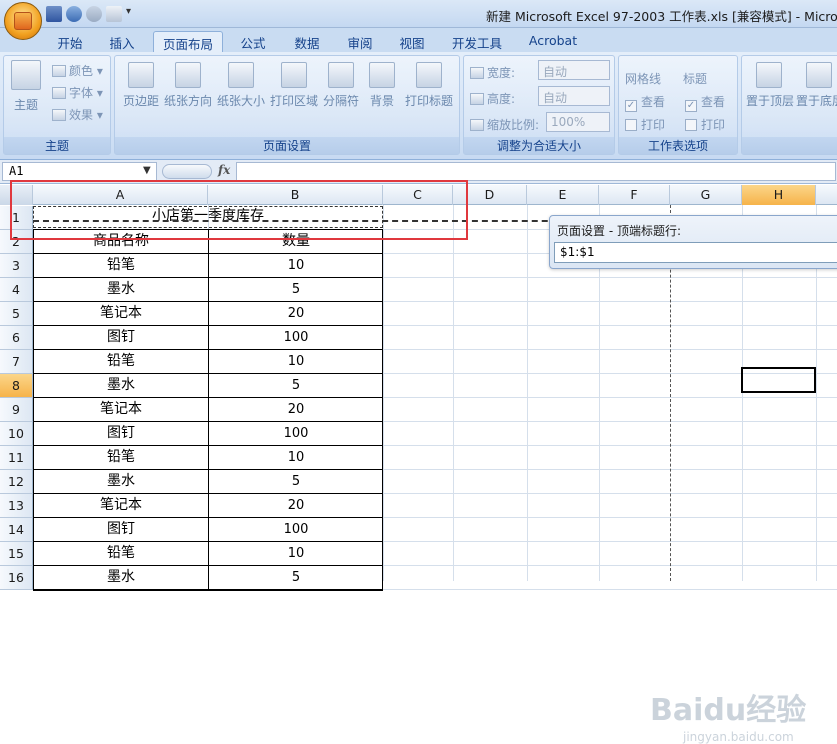 The width and height of the screenshot is (837, 744). I want to click on height-dropdown: 自动, so click(574, 96).